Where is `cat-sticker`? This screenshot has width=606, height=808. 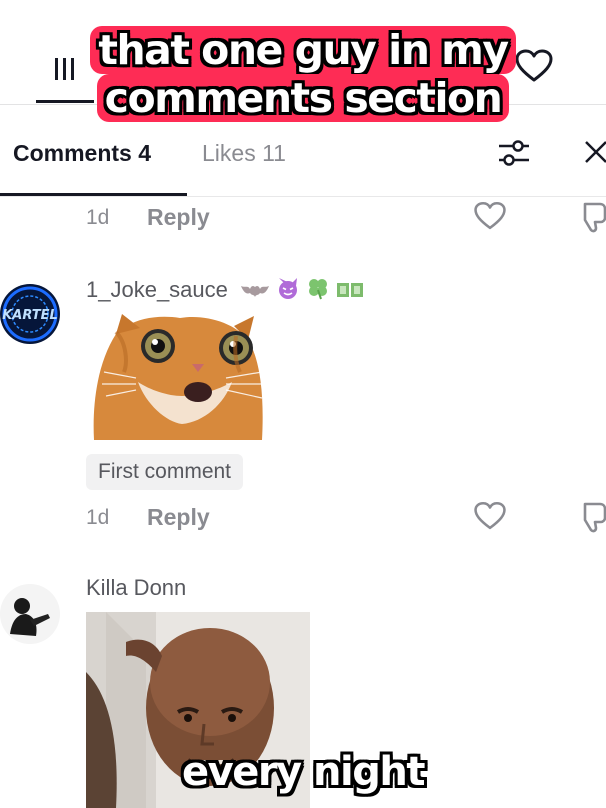
cat-sticker is located at coordinates (178, 377).